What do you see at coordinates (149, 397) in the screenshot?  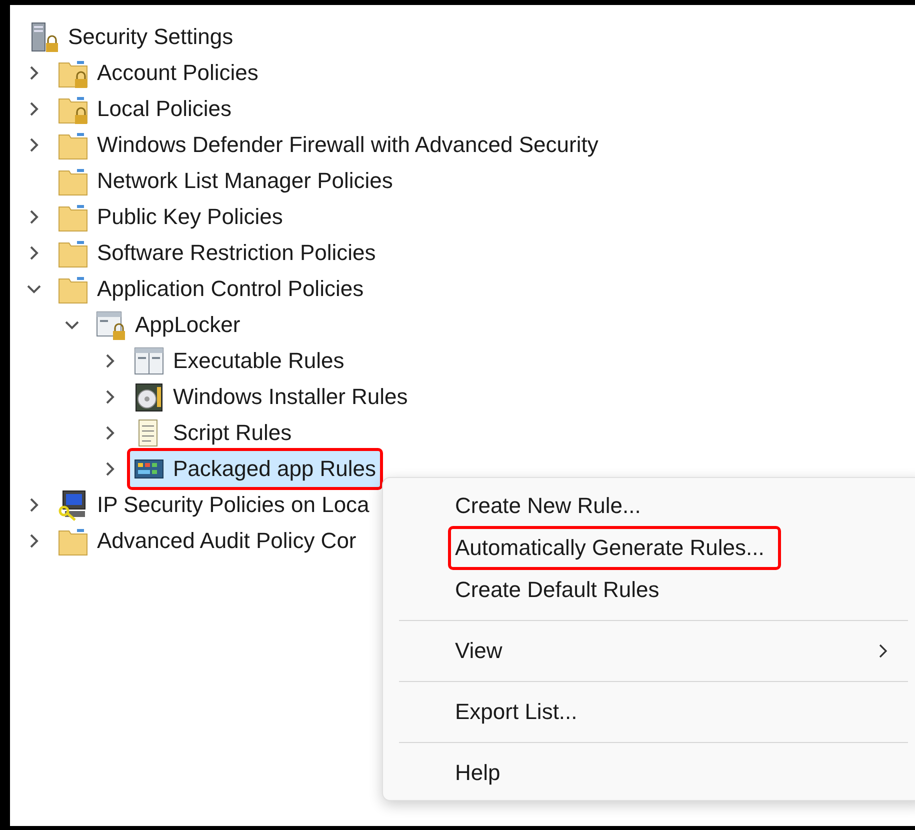 I see `disc-box-icon` at bounding box center [149, 397].